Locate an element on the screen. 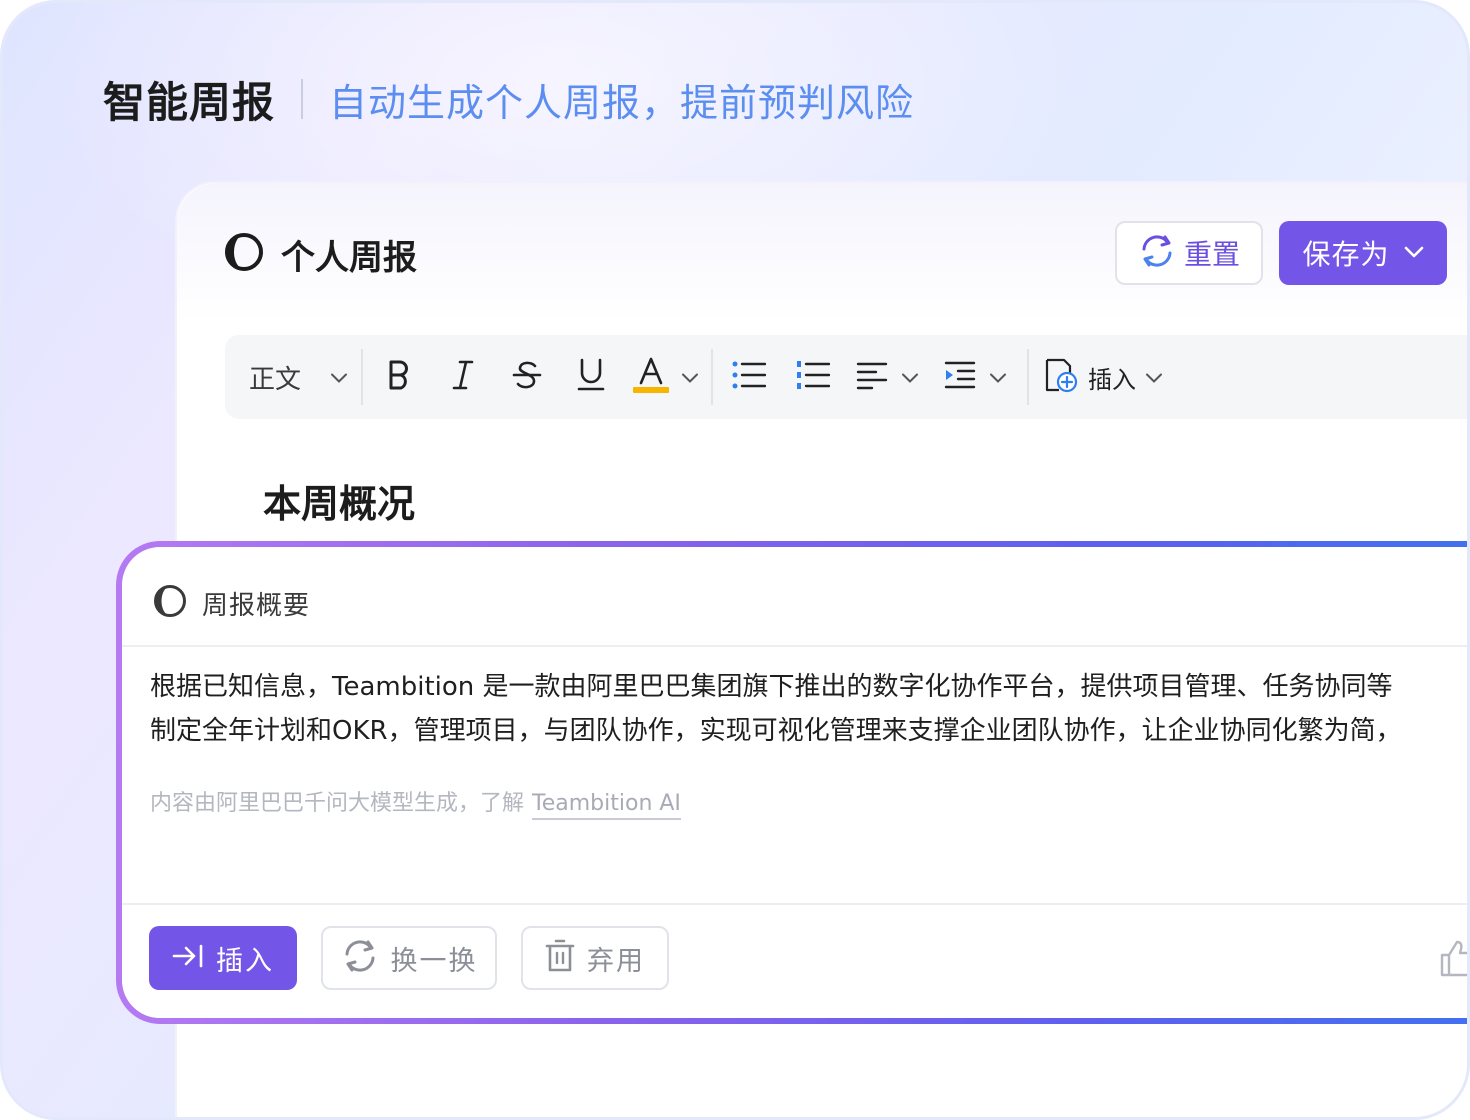  bold-button is located at coordinates (399, 377).